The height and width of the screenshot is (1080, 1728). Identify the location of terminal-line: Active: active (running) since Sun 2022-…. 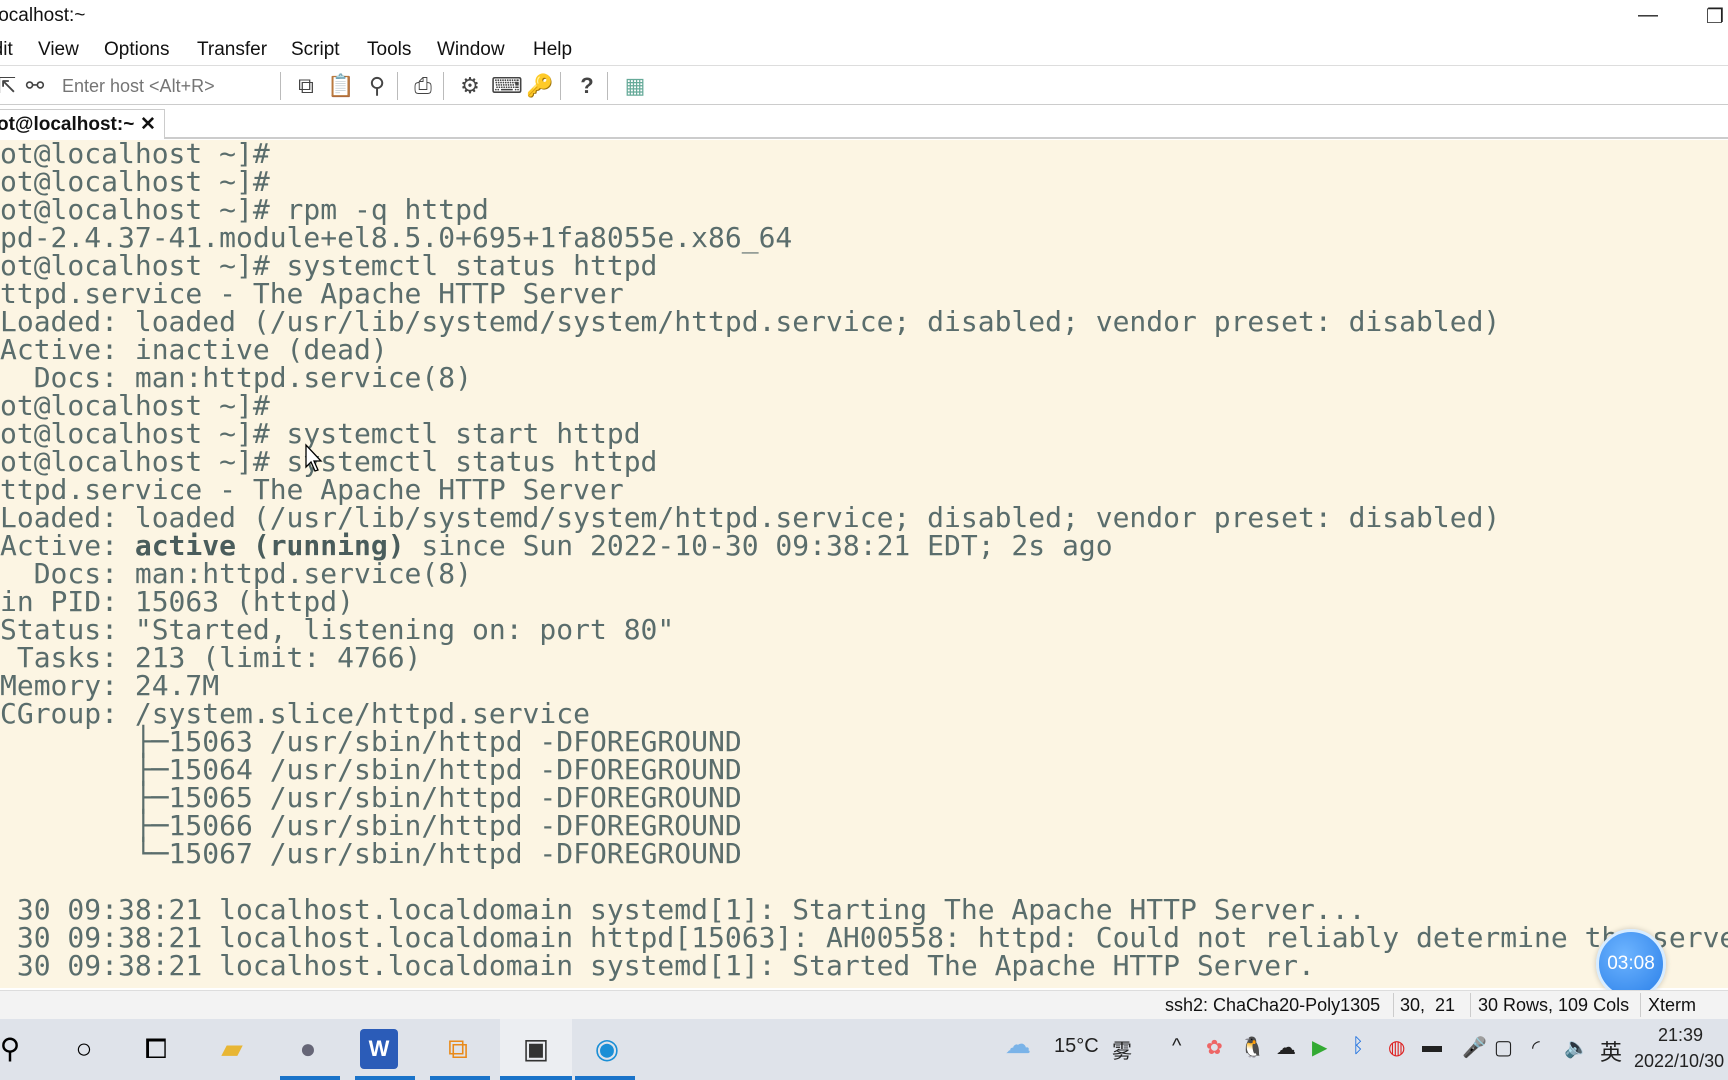
(864, 546).